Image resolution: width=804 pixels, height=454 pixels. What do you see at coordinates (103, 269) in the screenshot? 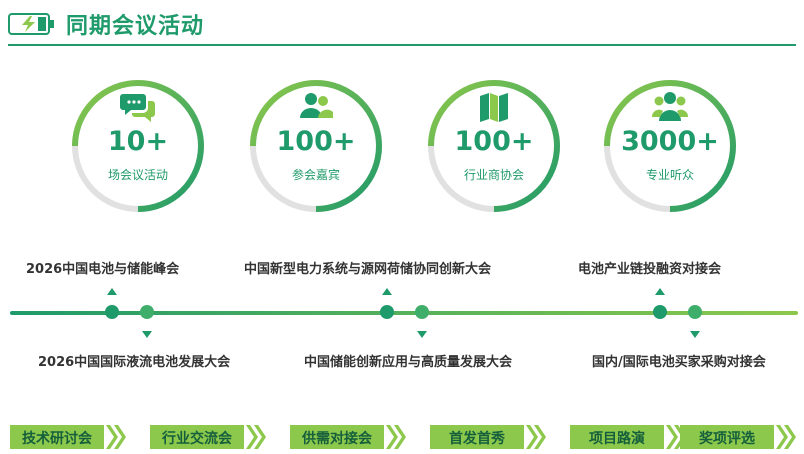
I see `event-battery-storage-summit: 2026中国电池与储能峰会` at bounding box center [103, 269].